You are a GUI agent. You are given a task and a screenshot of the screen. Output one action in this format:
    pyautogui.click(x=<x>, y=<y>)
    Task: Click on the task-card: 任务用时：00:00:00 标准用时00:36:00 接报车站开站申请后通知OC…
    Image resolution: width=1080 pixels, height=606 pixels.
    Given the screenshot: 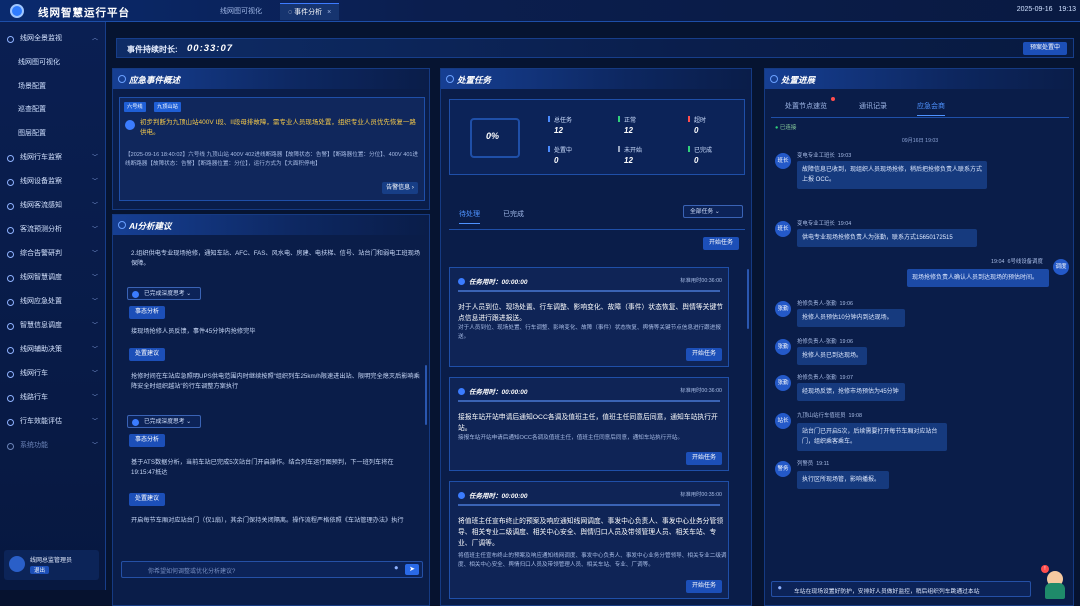 What is the action you would take?
    pyautogui.click(x=589, y=424)
    